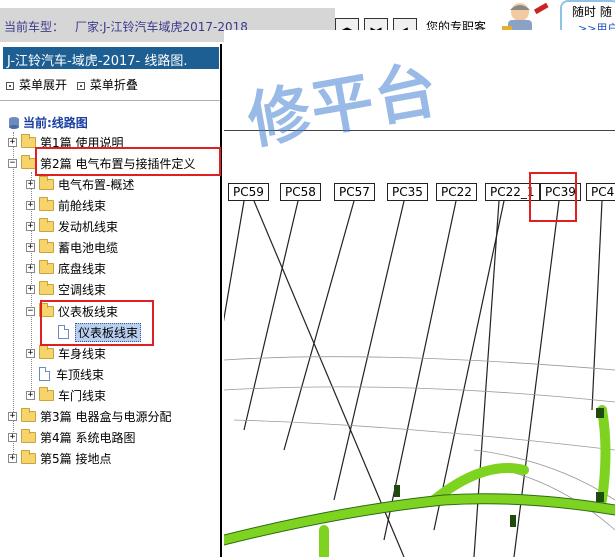  What do you see at coordinates (66, 268) in the screenshot?
I see `tree-item: + 底盘线束` at bounding box center [66, 268].